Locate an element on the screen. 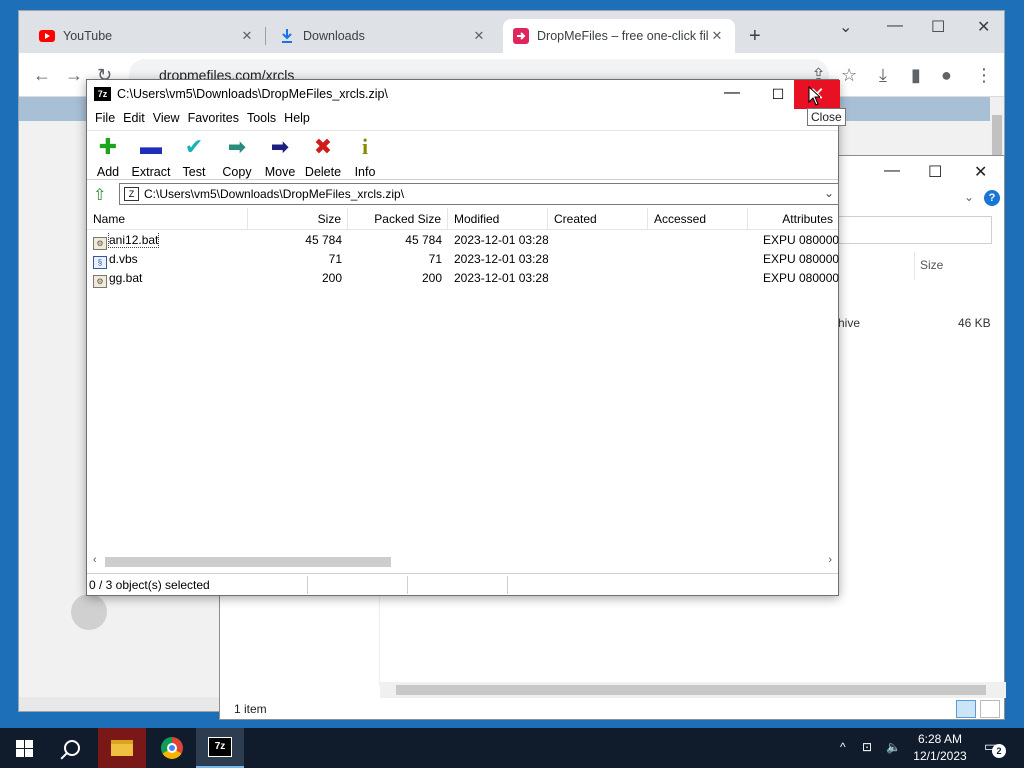 This screenshot has width=1024, height=768. menu-file: File is located at coordinates (107, 119).